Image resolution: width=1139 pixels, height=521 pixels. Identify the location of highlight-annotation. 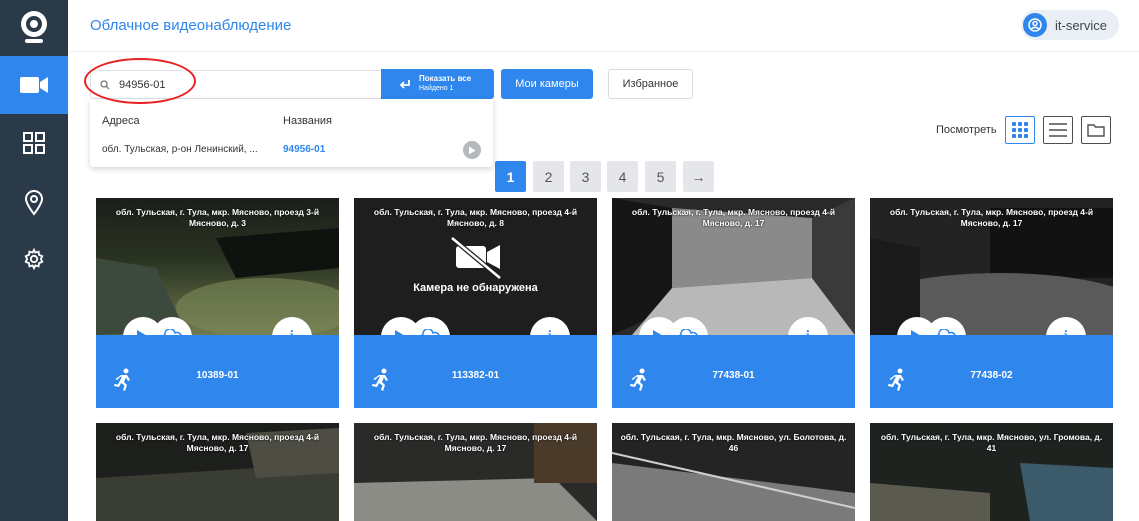
(140, 81).